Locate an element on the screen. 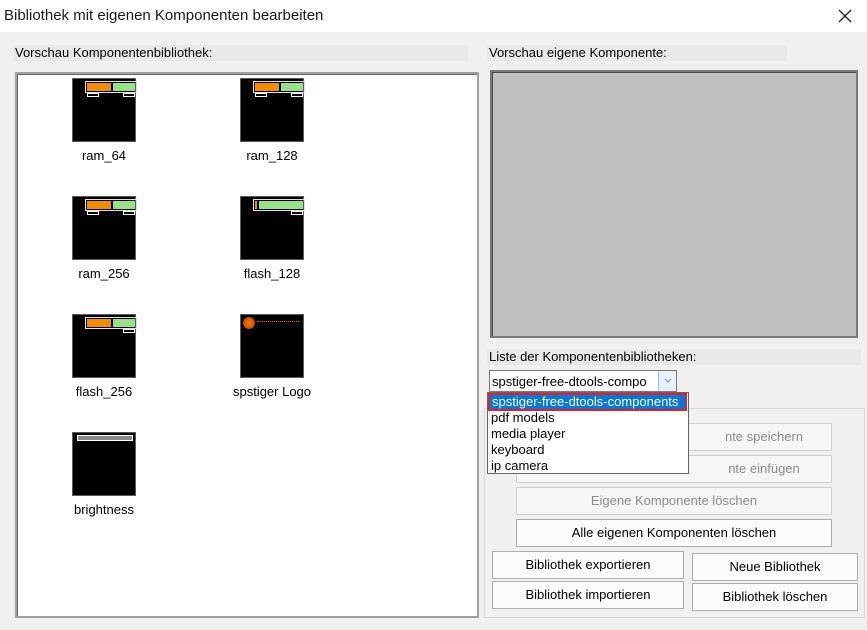  library-item-ram-64: ram_64 is located at coordinates (104, 120).